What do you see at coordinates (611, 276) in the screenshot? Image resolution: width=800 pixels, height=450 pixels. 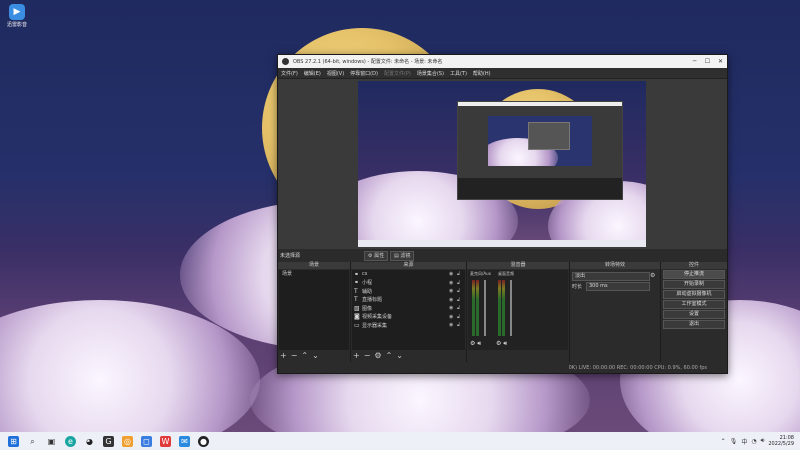 I see `transition-select: 淡出` at bounding box center [611, 276].